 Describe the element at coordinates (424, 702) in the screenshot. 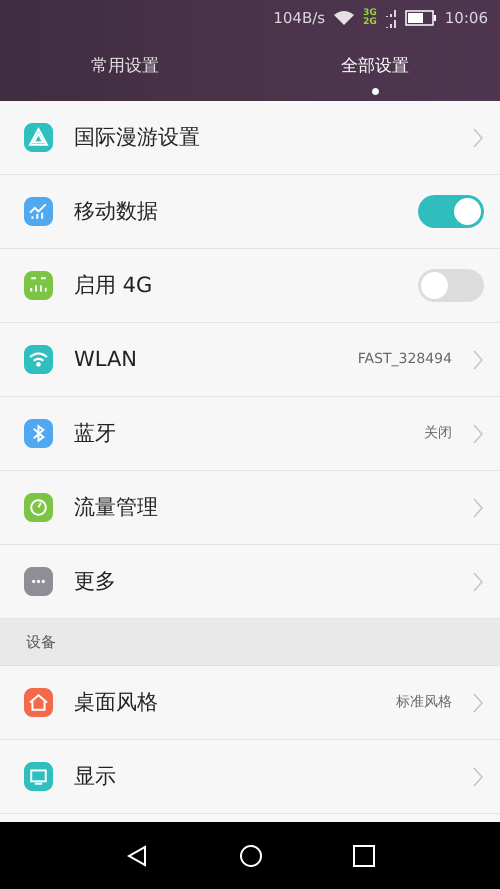

I see `setting-value: 标准风格` at that location.